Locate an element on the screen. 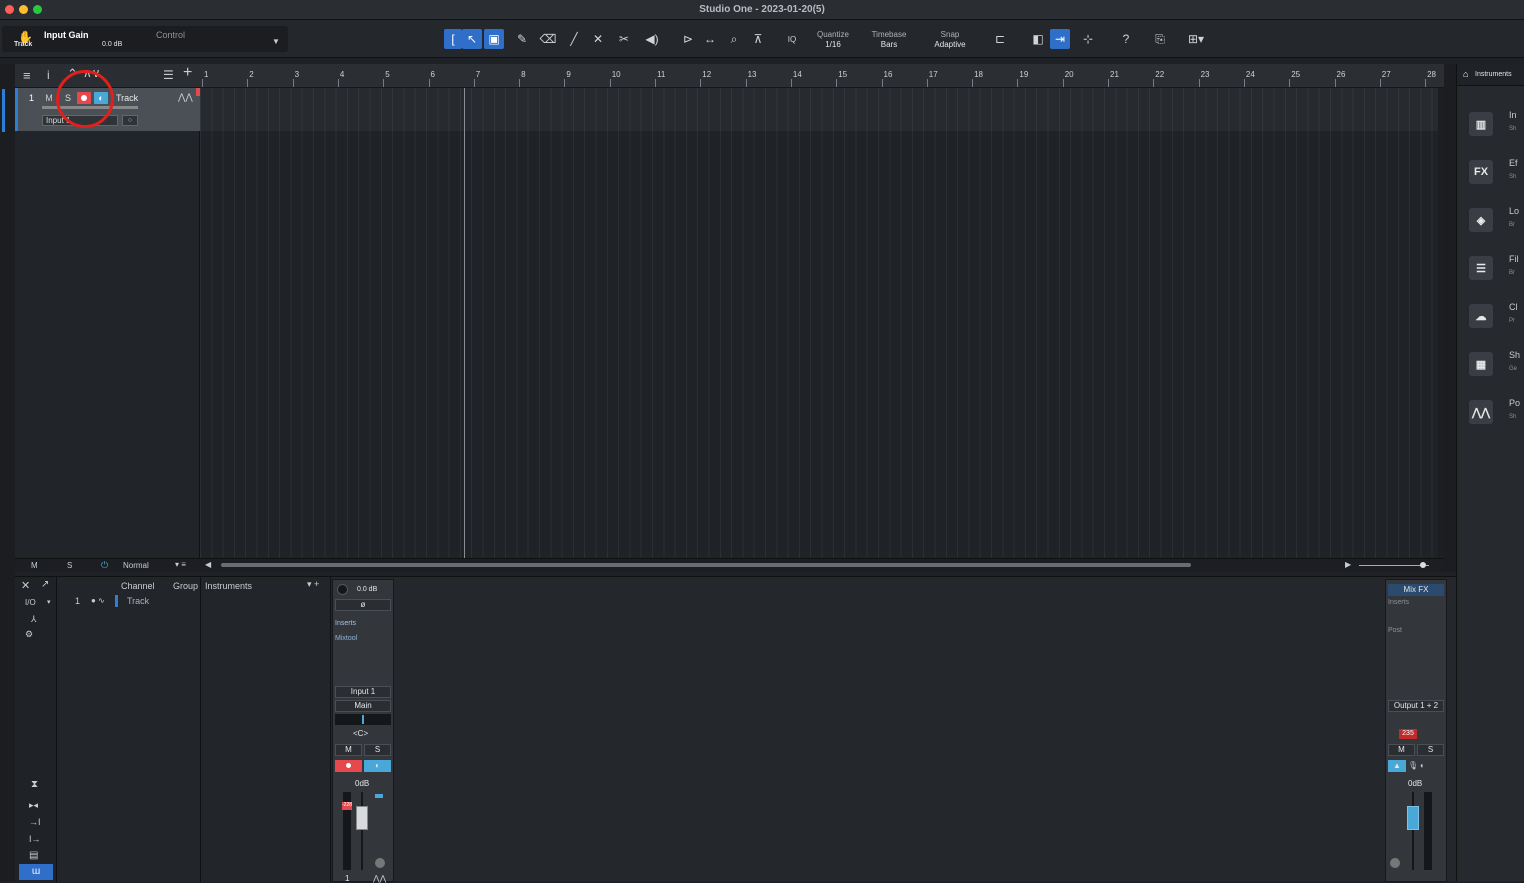 The width and height of the screenshot is (1524, 883). input-view-icon: →I is located at coordinates (35, 822).